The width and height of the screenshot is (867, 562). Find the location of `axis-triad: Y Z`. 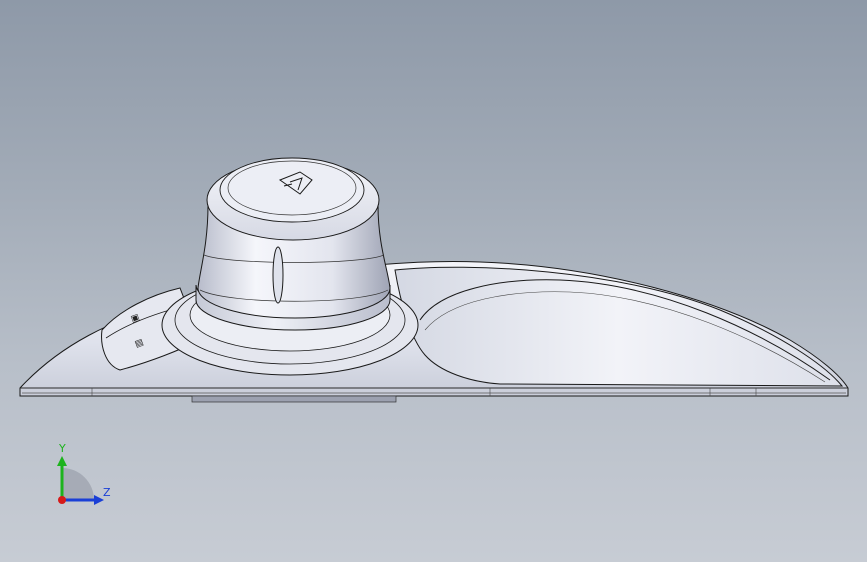

axis-triad: Y Z is located at coordinates (84, 473).